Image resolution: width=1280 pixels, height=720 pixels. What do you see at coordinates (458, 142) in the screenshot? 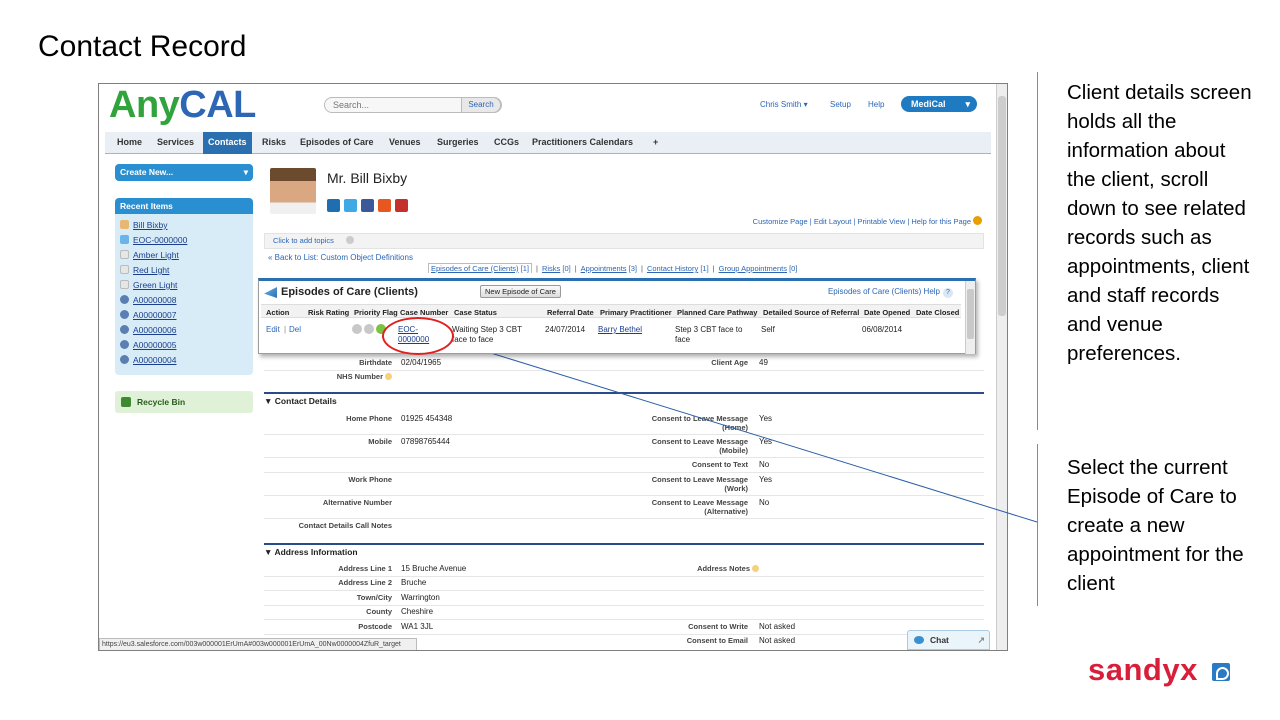
I see `tab-surgeries: Surgeries` at bounding box center [458, 142].